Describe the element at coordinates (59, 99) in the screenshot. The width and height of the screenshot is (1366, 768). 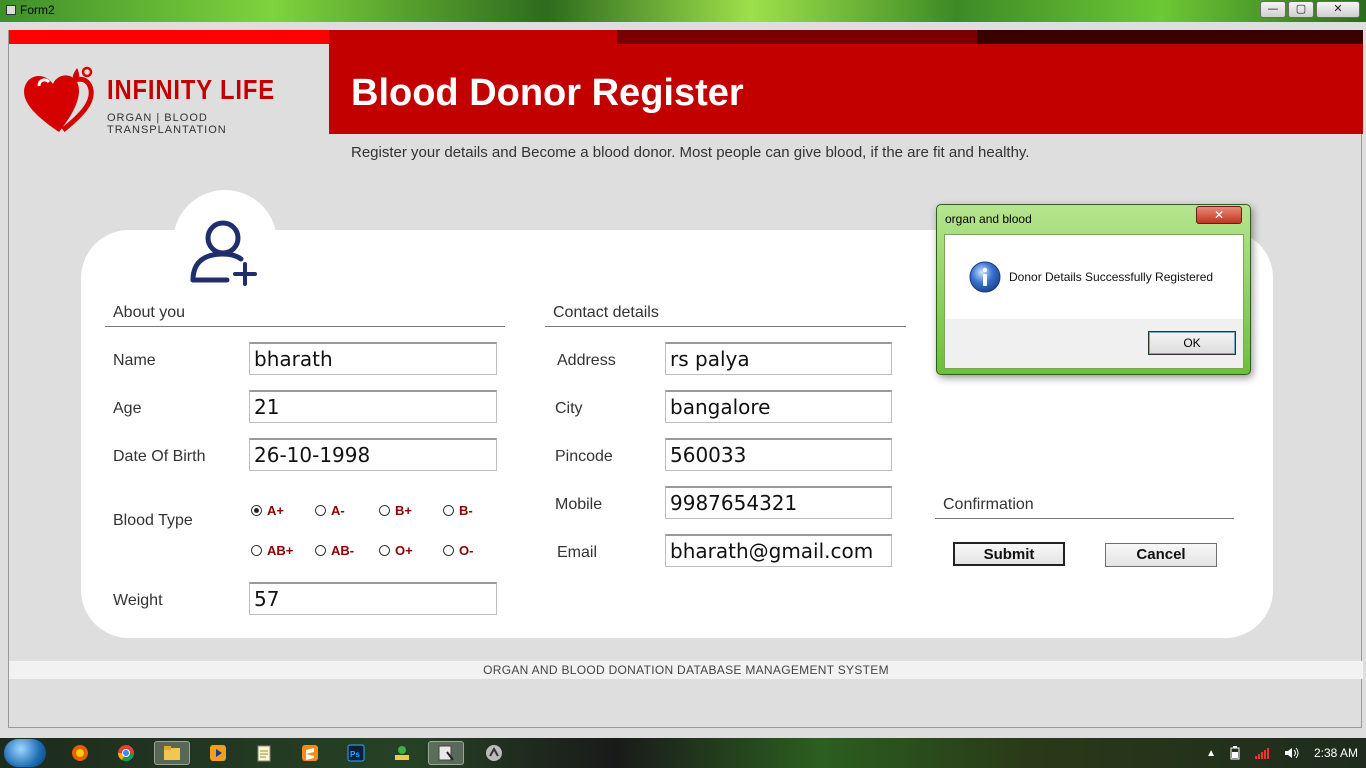
I see `hearts-logo-icon` at that location.